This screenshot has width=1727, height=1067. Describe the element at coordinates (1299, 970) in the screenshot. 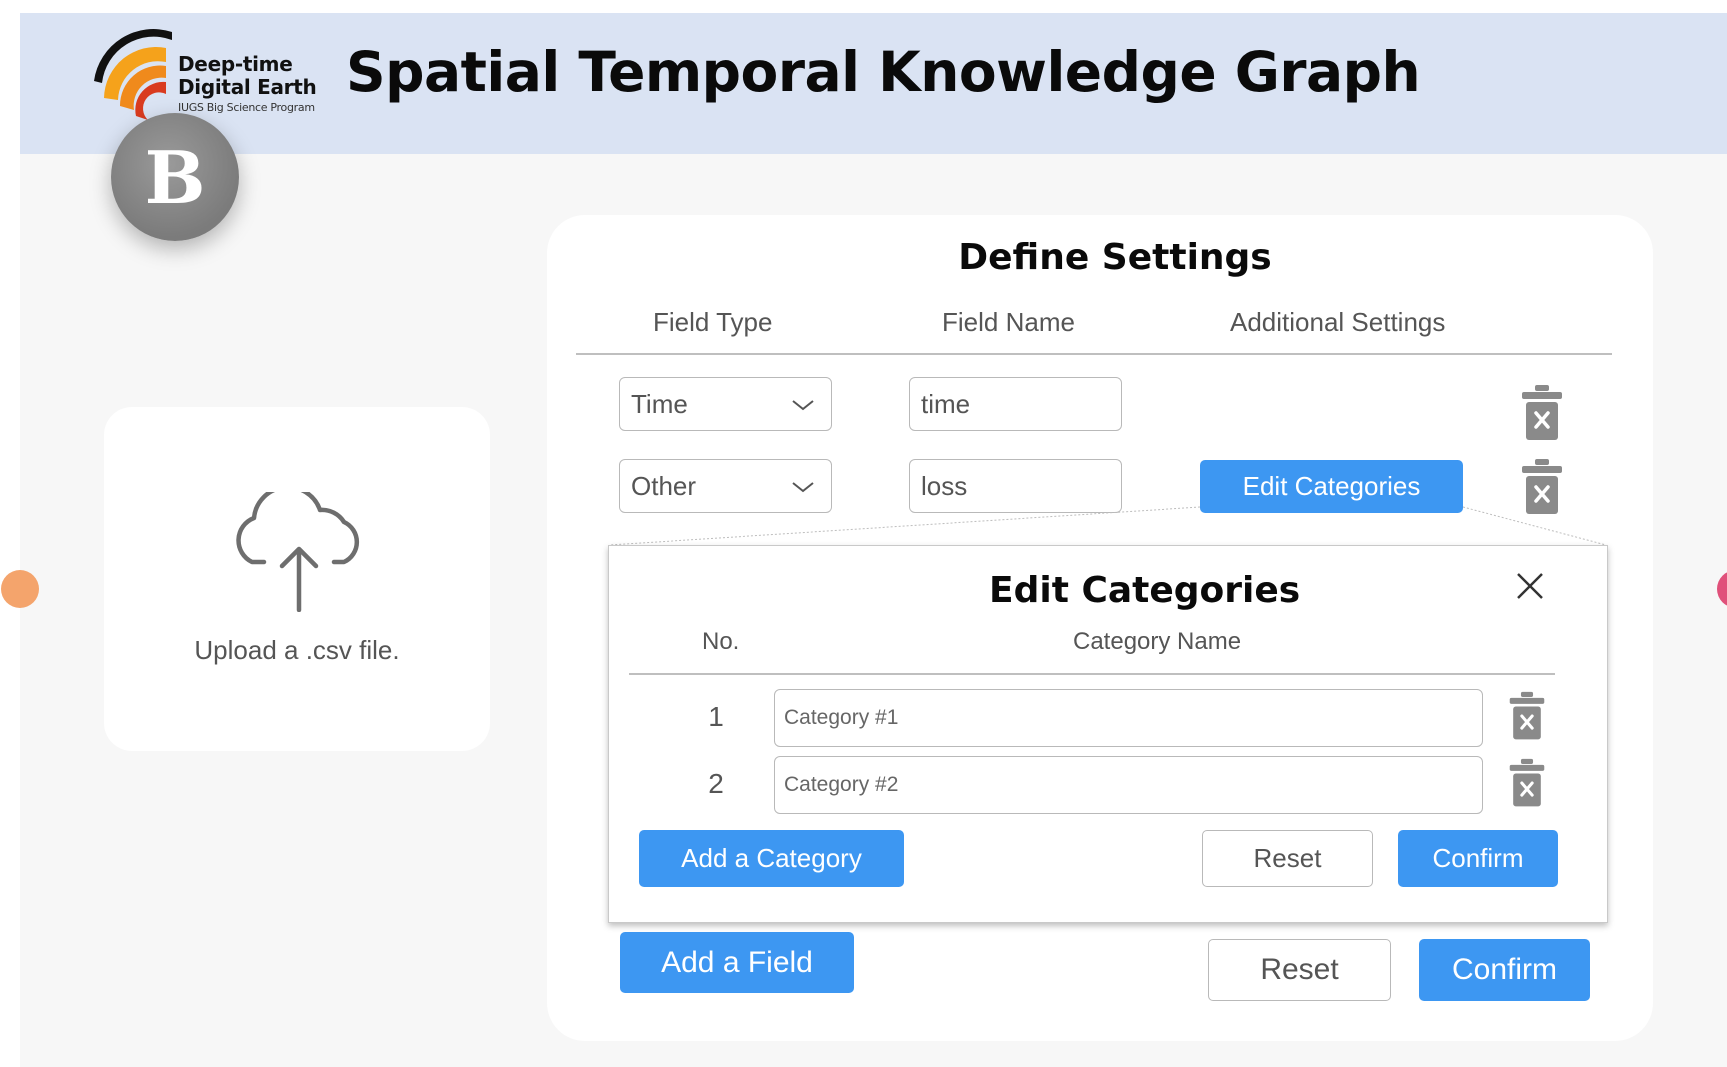

I see `settings-reset-button: Reset` at that location.